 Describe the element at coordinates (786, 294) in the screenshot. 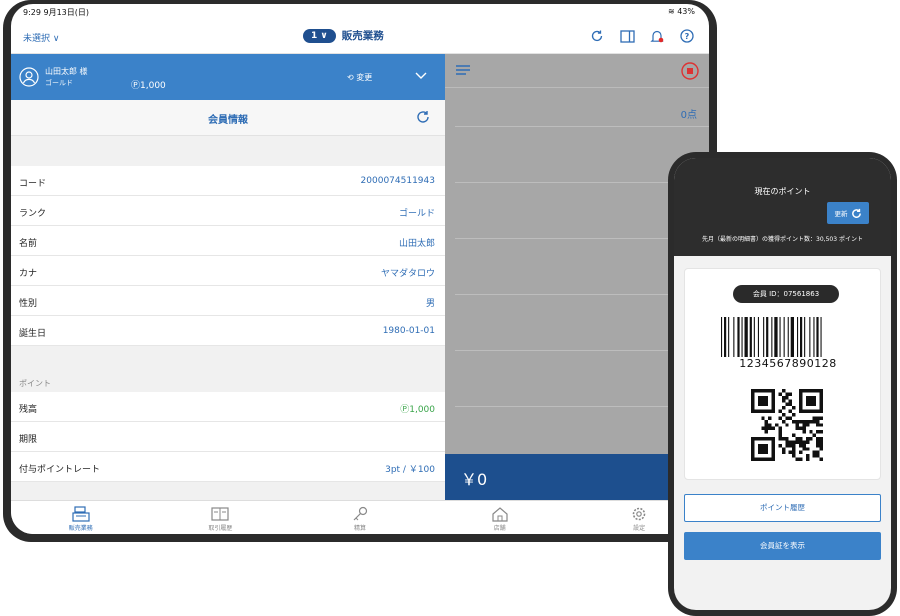

I see `member-id: 会員 ID：07561863` at that location.